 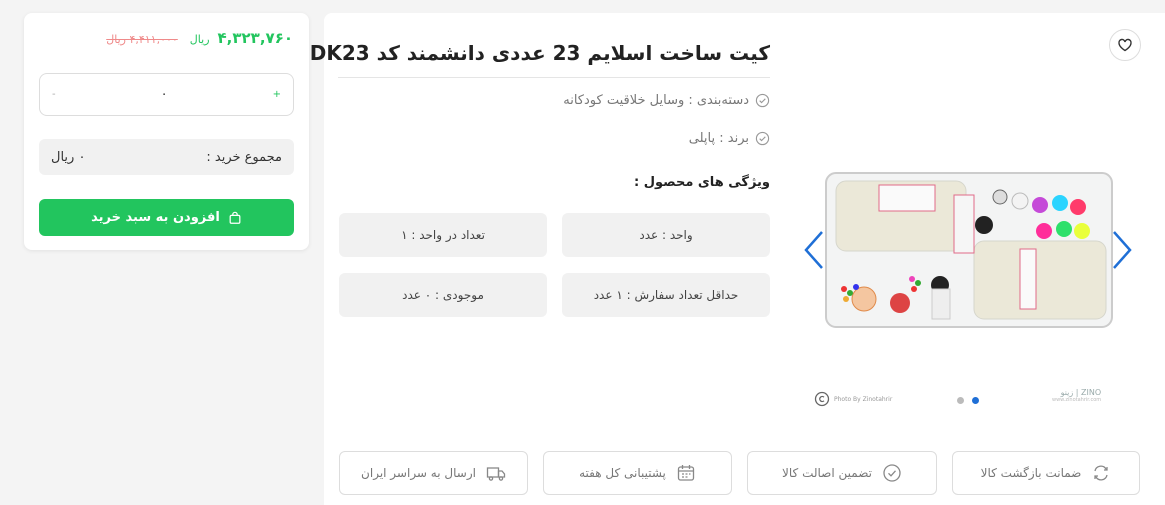 I want to click on brand-line: برند : پاپلی, so click(x=729, y=138).